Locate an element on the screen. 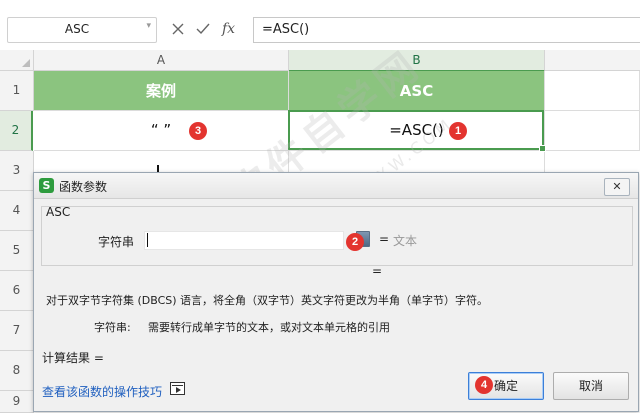 The image size is (640, 413). function-tips-link: 查看该函数的操作技巧 is located at coordinates (102, 391).